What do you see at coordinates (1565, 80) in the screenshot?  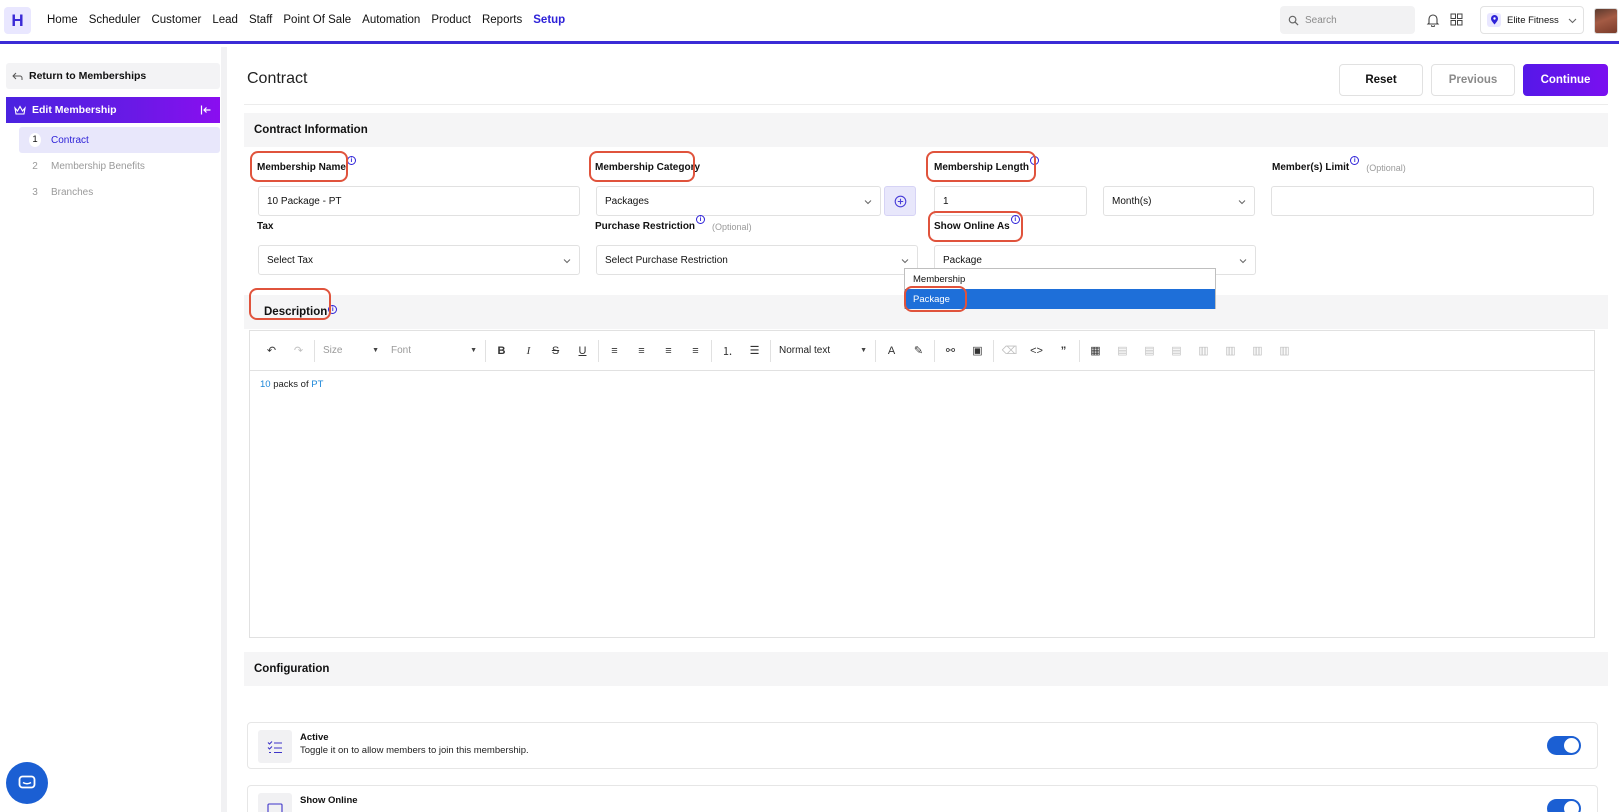 I see `continue-button: Continue` at bounding box center [1565, 80].